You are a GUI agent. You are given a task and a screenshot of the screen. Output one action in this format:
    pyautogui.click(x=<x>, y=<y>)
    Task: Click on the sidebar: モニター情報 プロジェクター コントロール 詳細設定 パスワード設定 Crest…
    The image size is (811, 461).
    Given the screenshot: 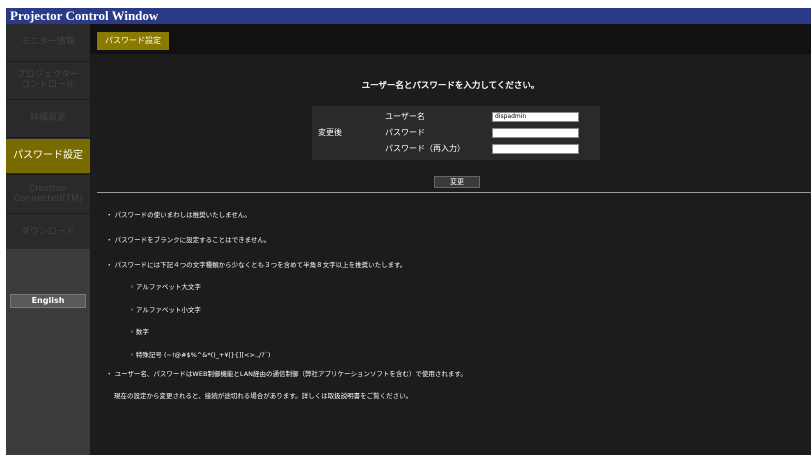 What is the action you would take?
    pyautogui.click(x=48, y=239)
    